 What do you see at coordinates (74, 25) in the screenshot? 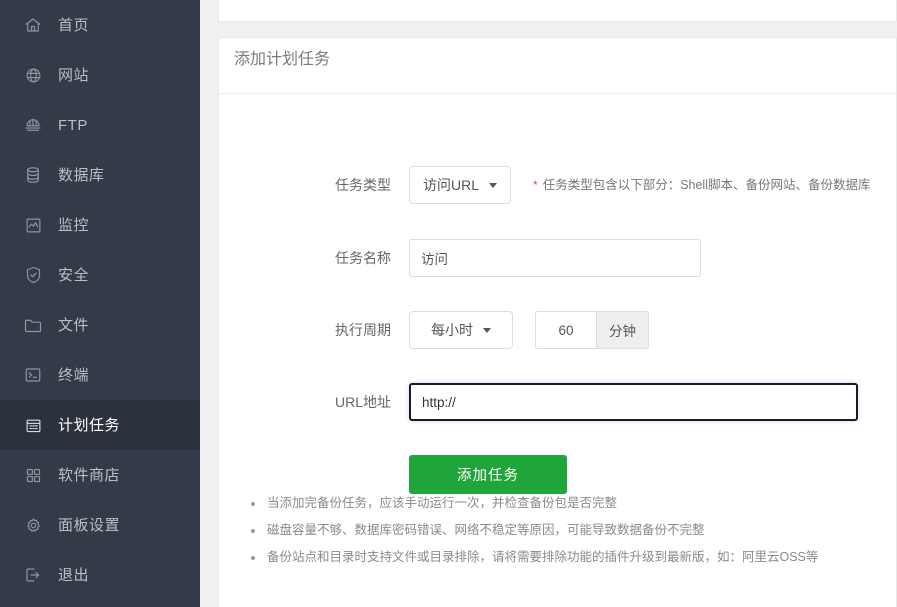
I see `sidebar-item-label: 首页` at bounding box center [74, 25].